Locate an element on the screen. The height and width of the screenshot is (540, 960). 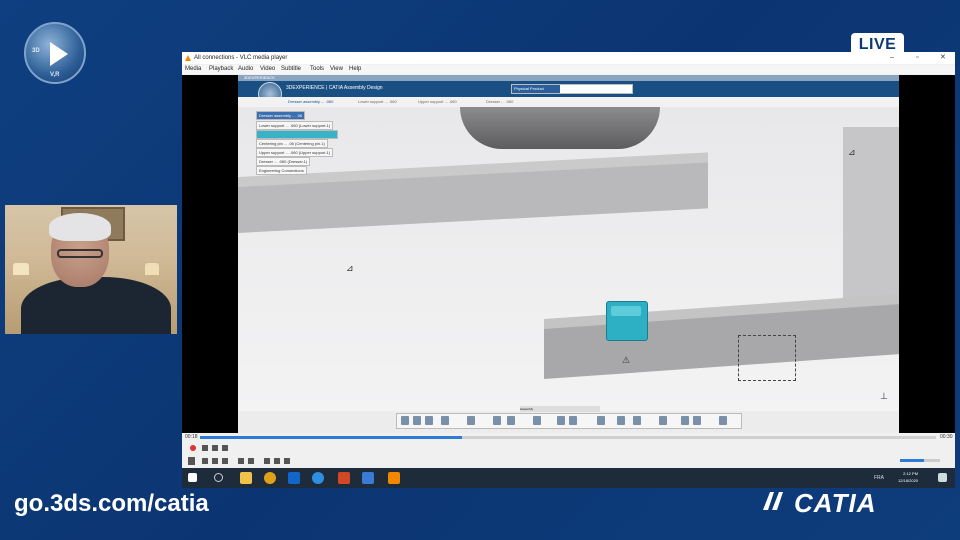
seek-bar is located at coordinates (568, 437).